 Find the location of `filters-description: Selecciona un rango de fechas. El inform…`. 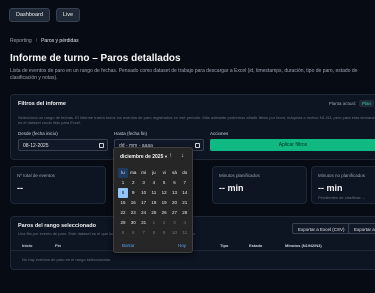

filters-description: Selecciona un rango de fechas. El inform… is located at coordinates (196, 120).